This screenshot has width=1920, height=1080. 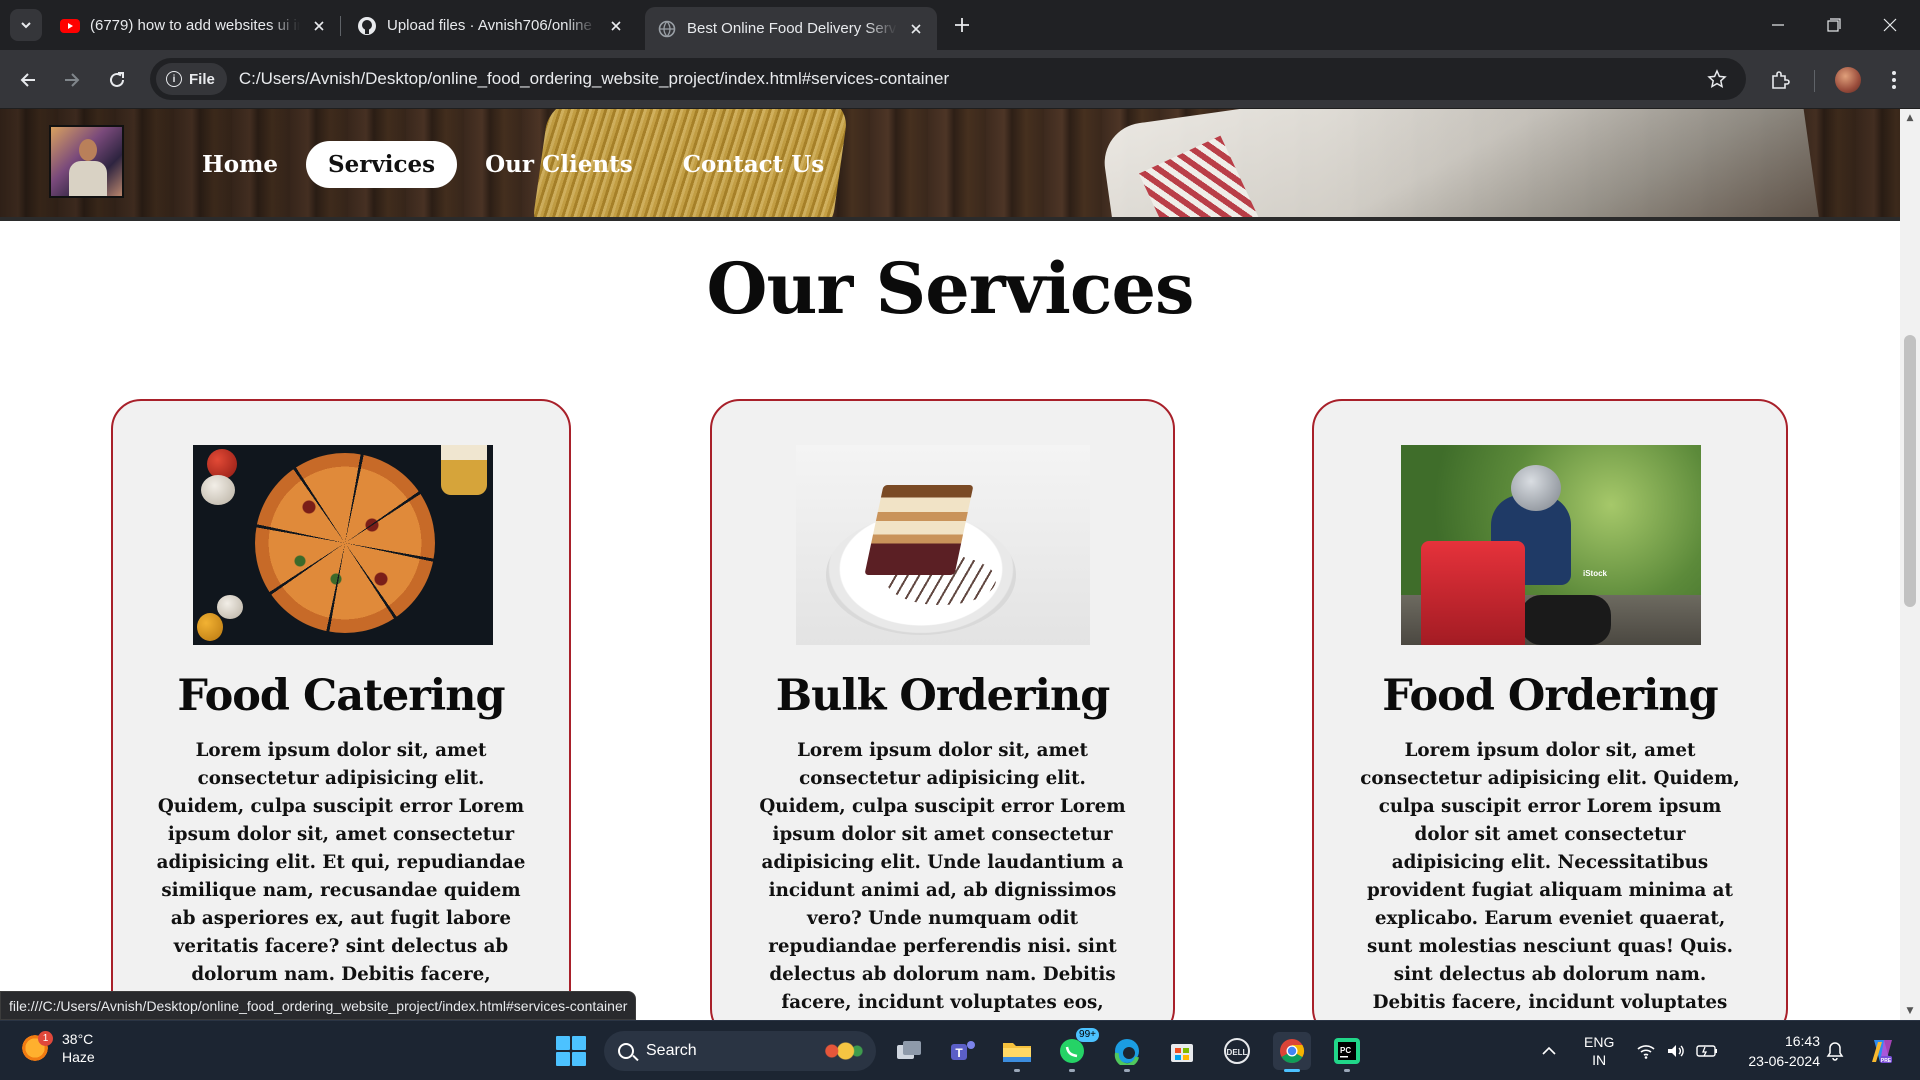 I want to click on back-button, so click(x=28, y=80).